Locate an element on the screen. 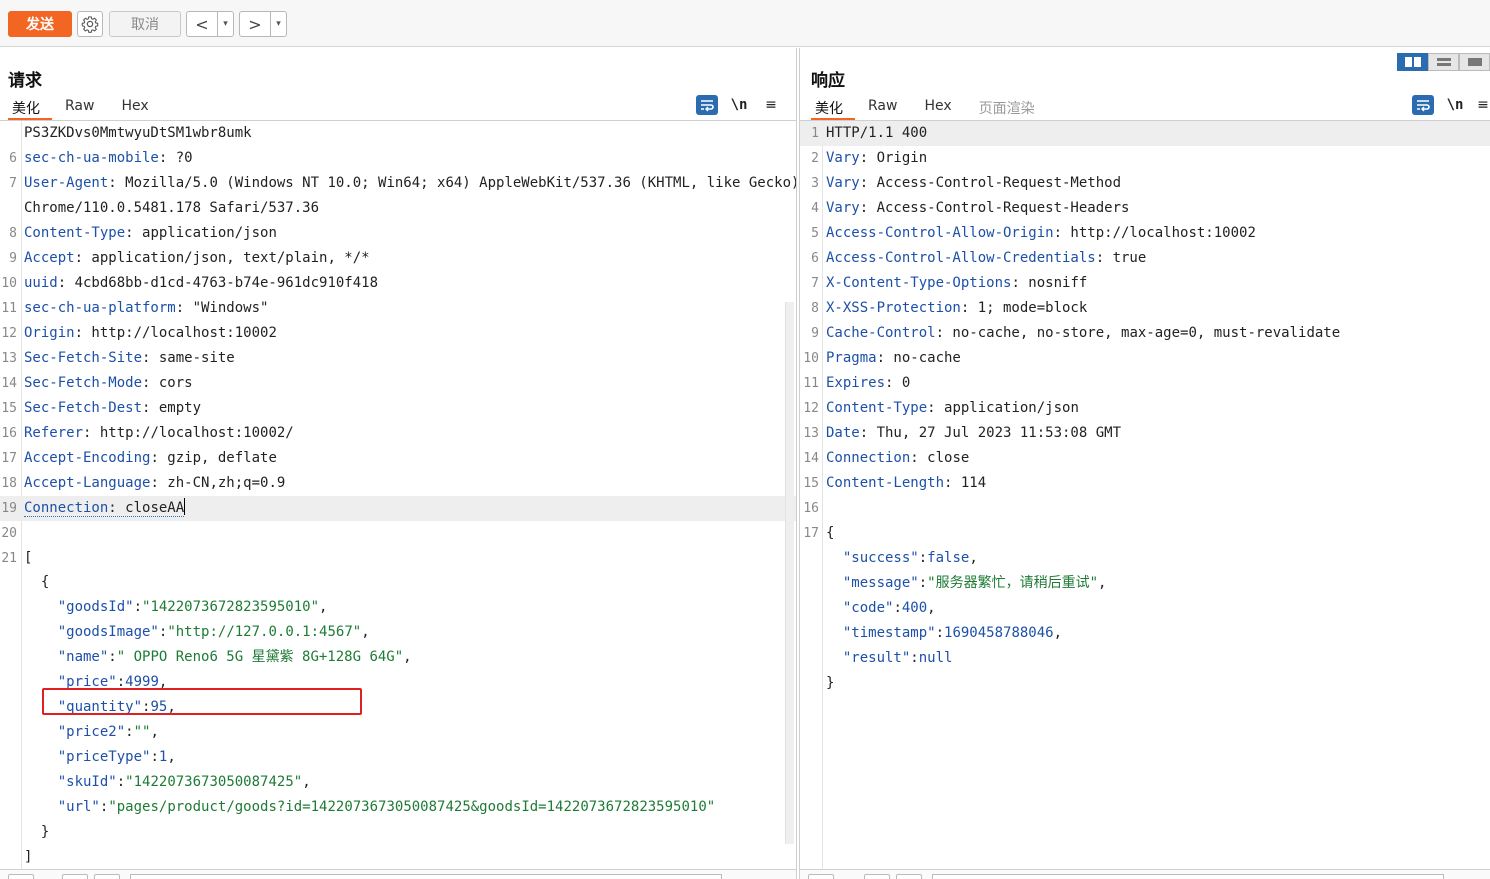  header-value: : empty is located at coordinates (172, 408).